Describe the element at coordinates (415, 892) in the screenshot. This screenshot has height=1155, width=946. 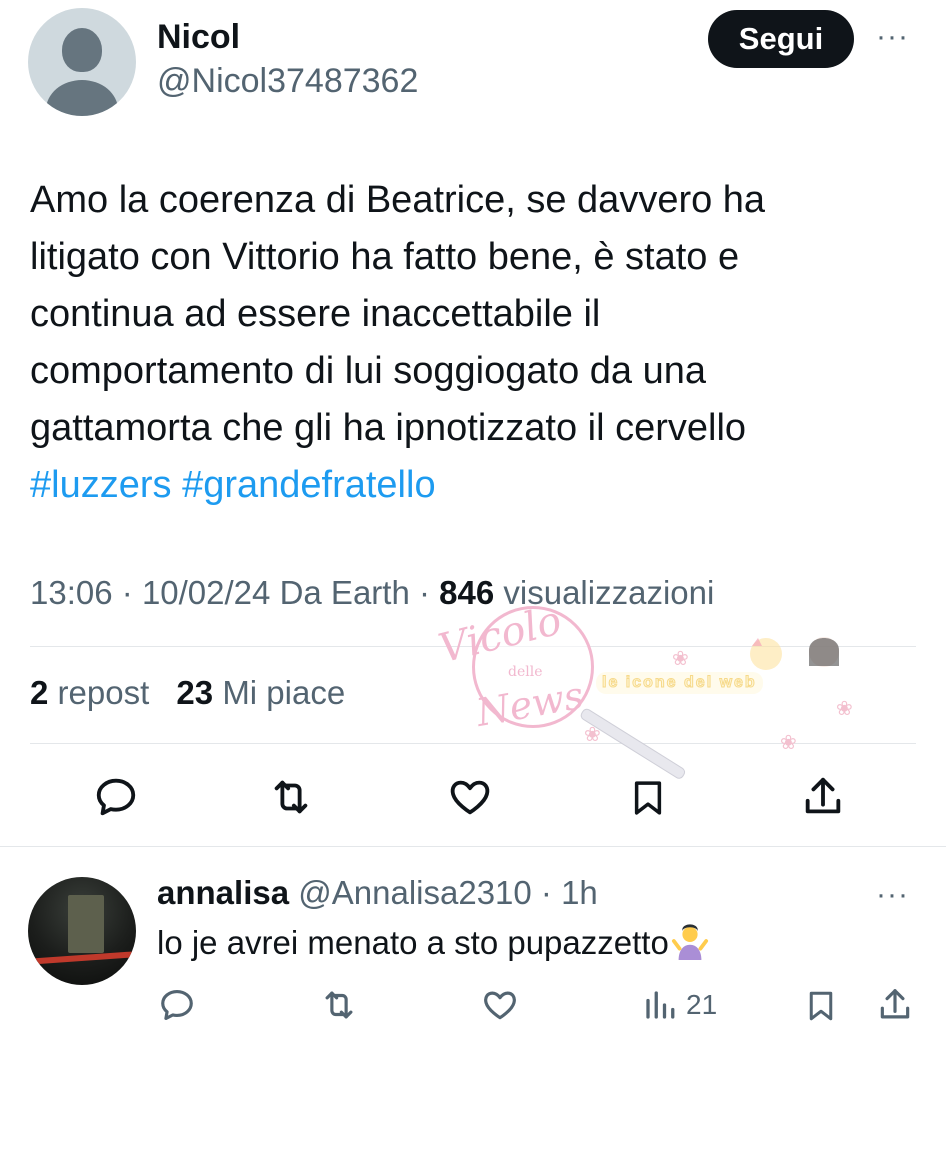
I see `reply-author-handle: @Annalisa2310` at that location.